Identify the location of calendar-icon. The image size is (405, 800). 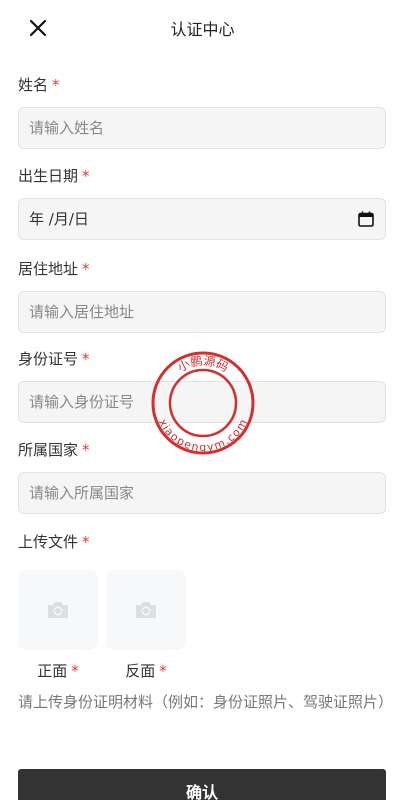
(366, 219).